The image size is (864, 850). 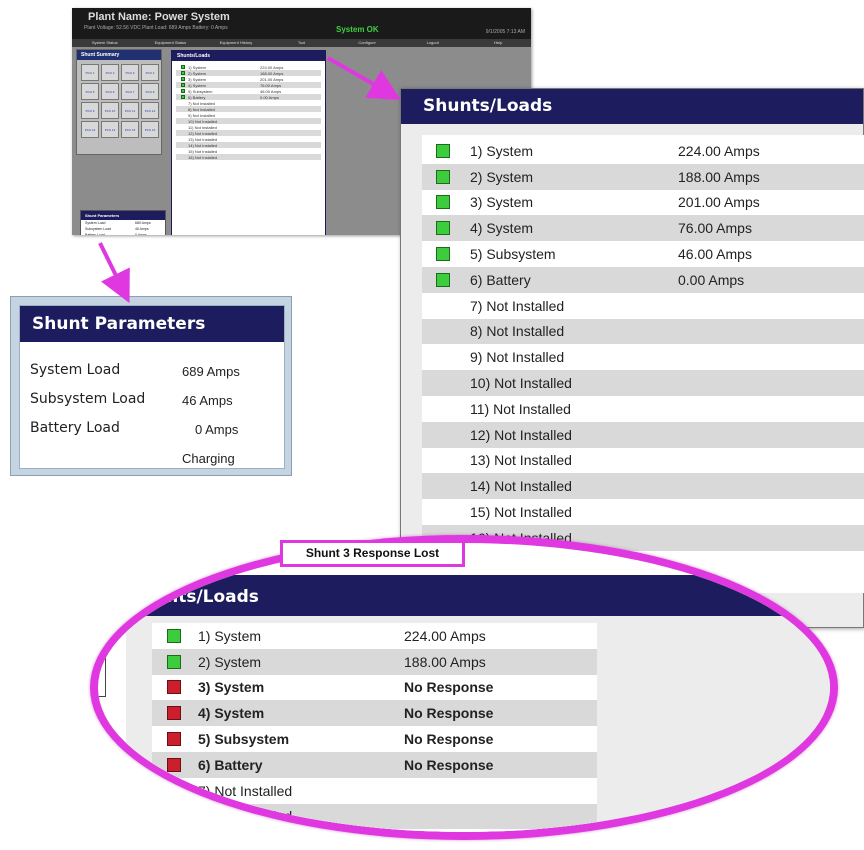 What do you see at coordinates (517, 305) in the screenshot?
I see `shunt-name: 7) Not Installed` at bounding box center [517, 305].